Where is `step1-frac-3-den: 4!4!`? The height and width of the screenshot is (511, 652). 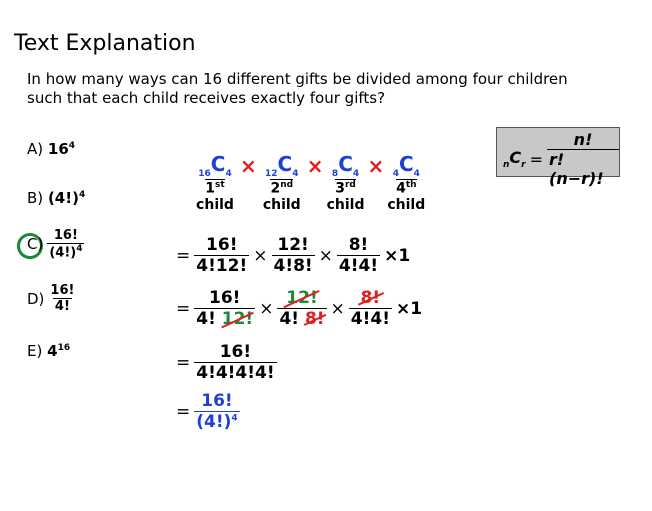 step1-frac-3-den: 4!4! is located at coordinates (358, 265).